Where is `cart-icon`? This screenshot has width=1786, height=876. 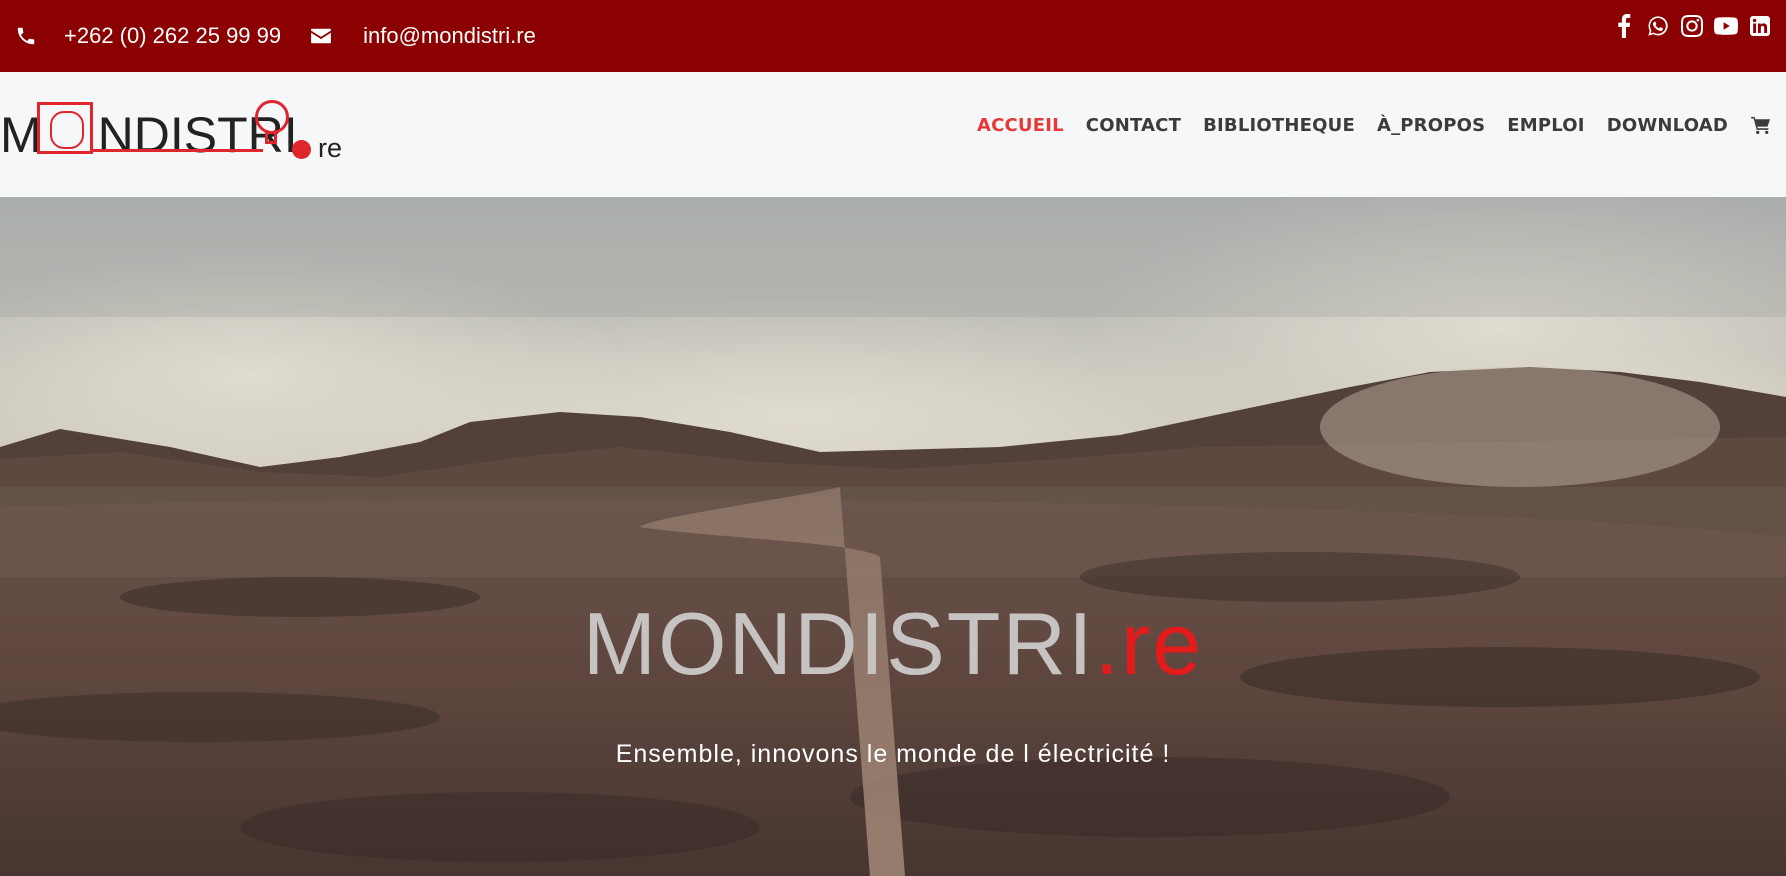
cart-icon is located at coordinates (1761, 125).